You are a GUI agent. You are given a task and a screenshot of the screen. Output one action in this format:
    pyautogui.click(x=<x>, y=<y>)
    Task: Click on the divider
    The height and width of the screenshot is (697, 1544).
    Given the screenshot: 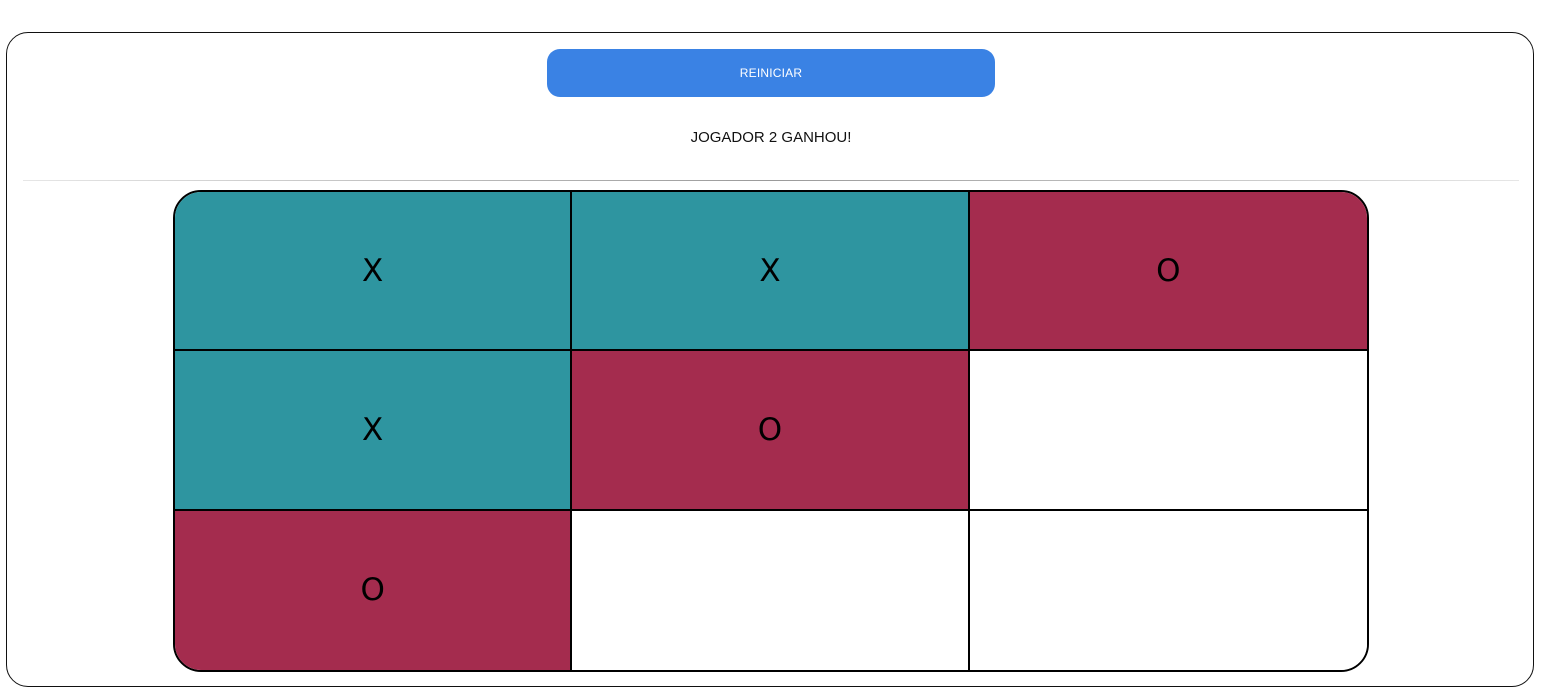 What is the action you would take?
    pyautogui.click(x=771, y=180)
    